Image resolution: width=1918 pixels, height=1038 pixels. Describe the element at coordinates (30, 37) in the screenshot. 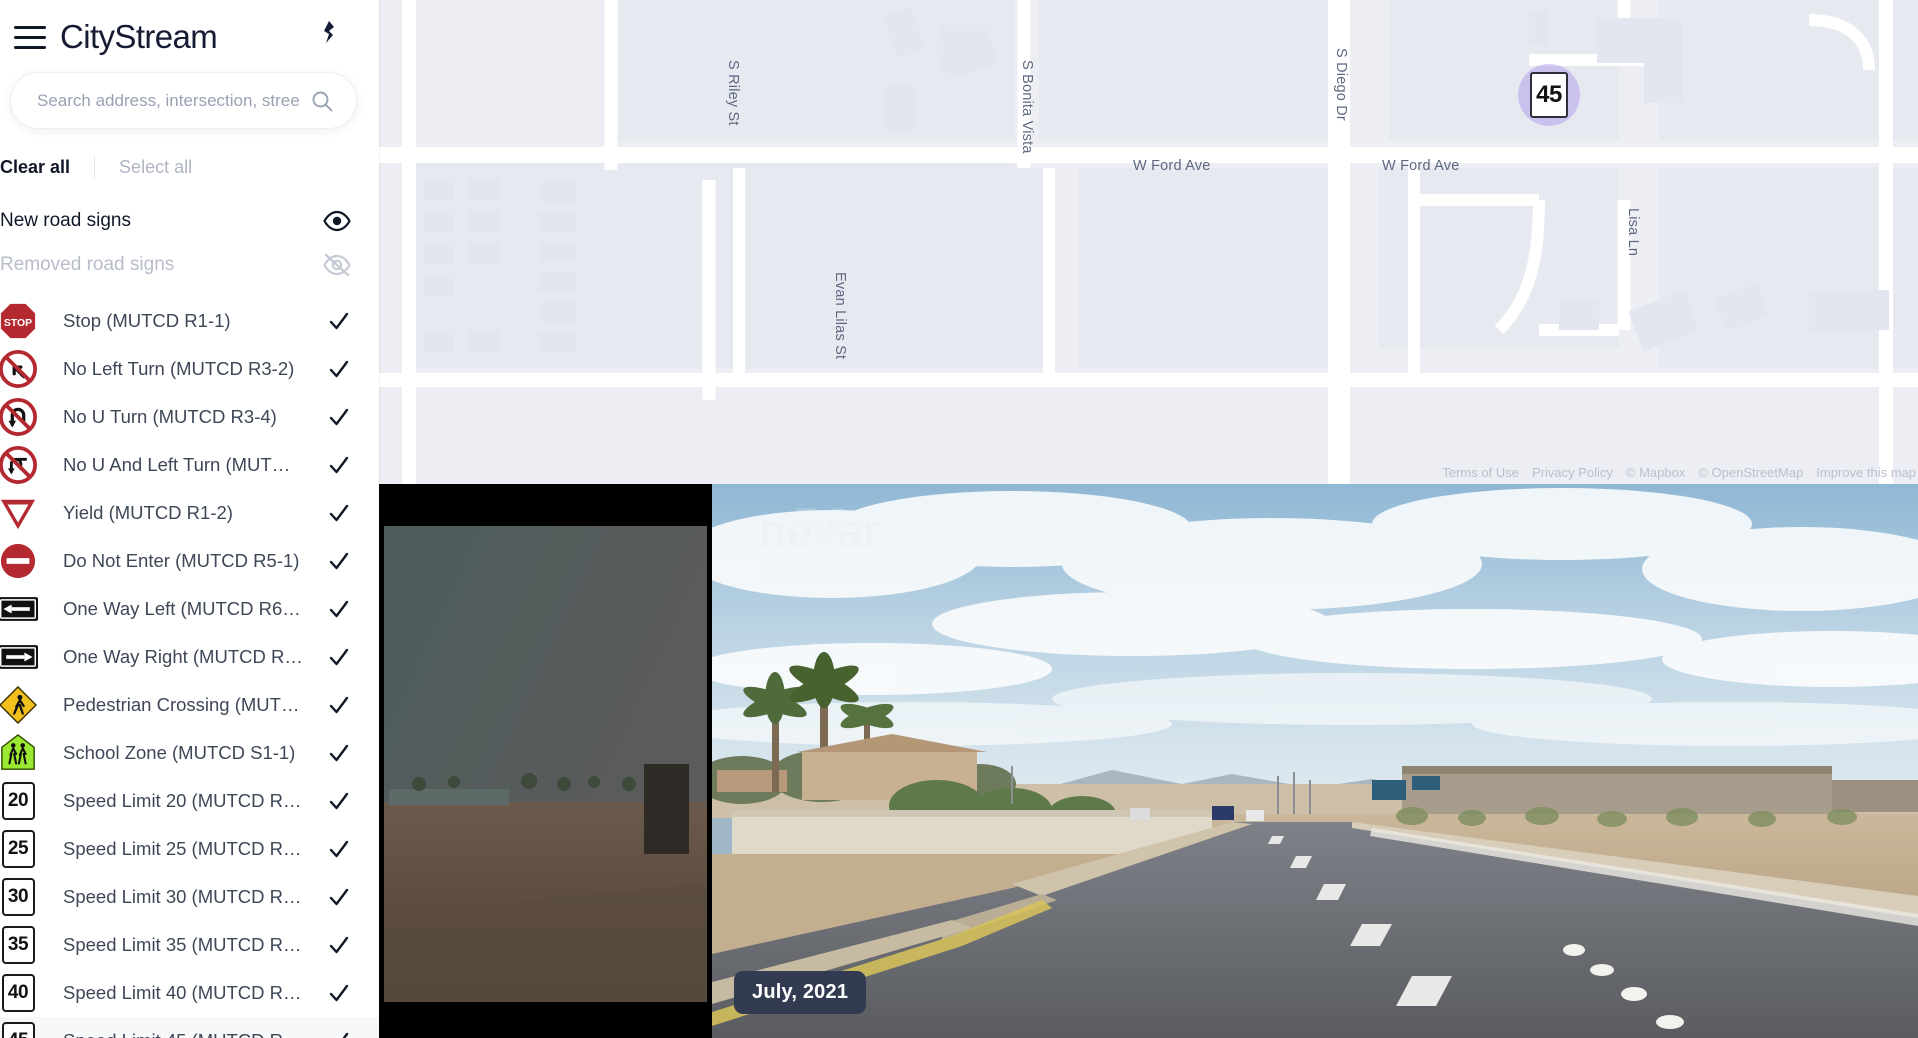

I see `hamburger-icon` at that location.